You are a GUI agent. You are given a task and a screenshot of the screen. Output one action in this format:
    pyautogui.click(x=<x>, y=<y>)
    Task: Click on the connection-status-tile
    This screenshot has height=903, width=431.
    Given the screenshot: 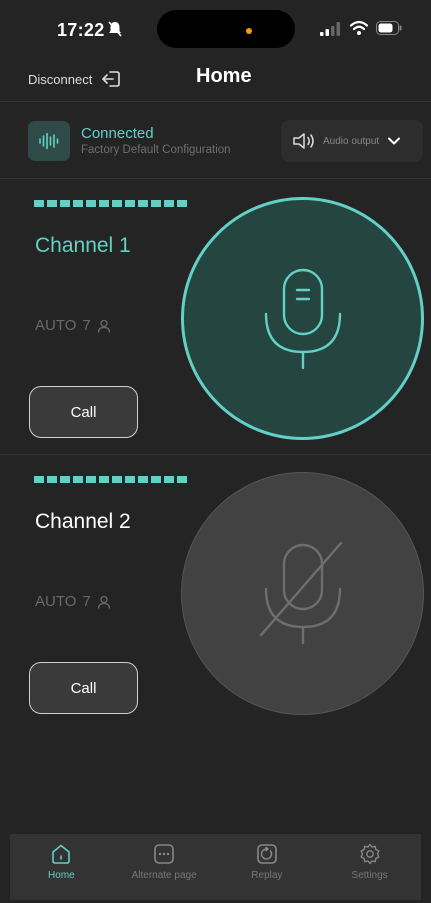 What is the action you would take?
    pyautogui.click(x=49, y=141)
    